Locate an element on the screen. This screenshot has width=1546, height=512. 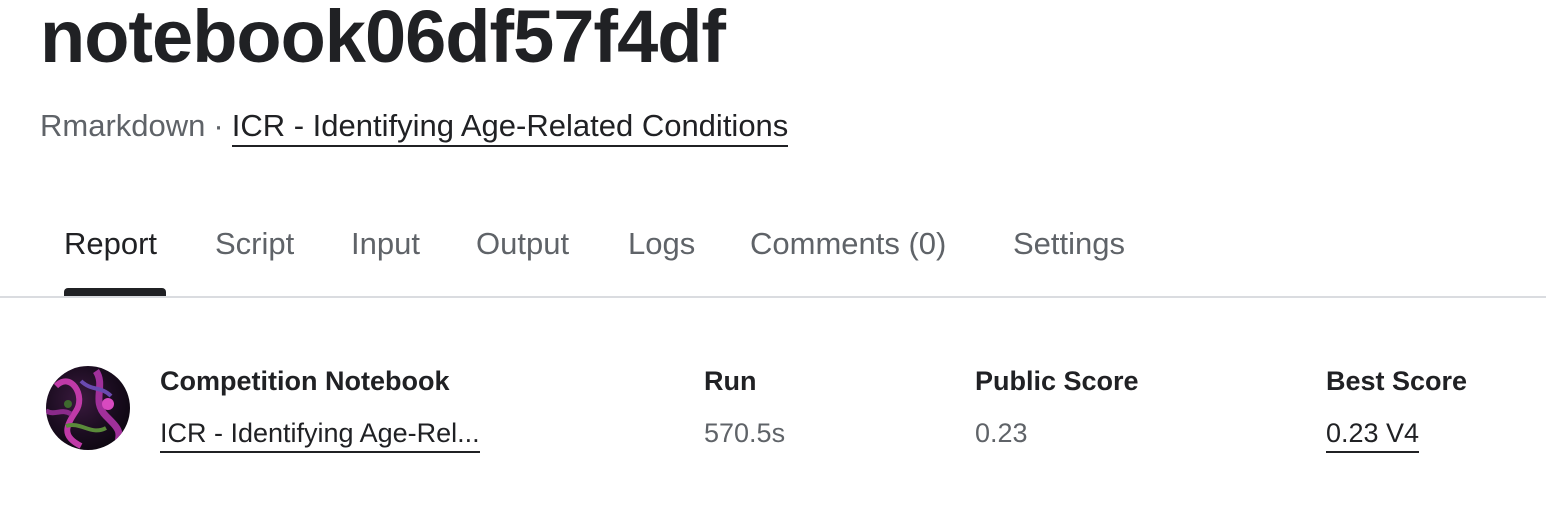
tab-settings: Settings is located at coordinates (1069, 244).